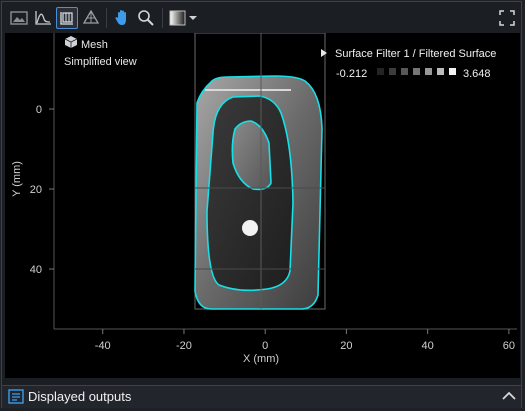  Describe the element at coordinates (122, 18) in the screenshot. I see `pan-hand-icon` at that location.